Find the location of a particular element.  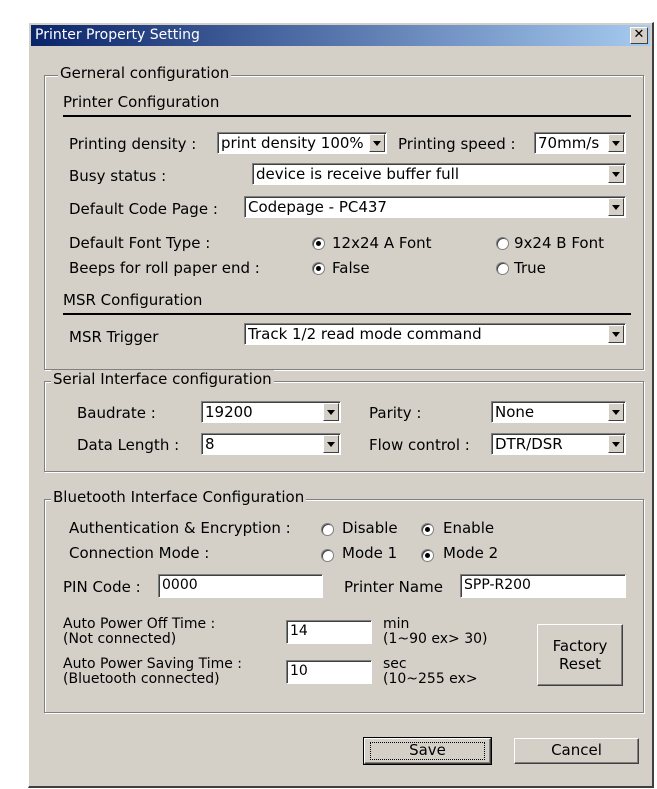

factory-reset-label-1: Factory is located at coordinates (580, 646).